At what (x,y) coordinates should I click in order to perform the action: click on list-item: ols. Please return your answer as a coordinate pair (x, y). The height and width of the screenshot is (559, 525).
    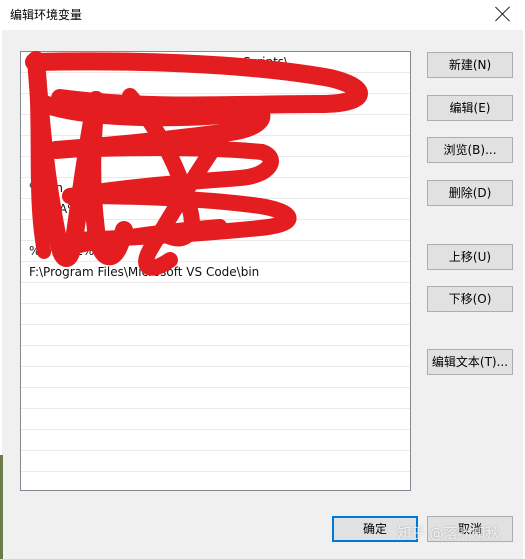
    Looking at the image, I should click on (215, 230).